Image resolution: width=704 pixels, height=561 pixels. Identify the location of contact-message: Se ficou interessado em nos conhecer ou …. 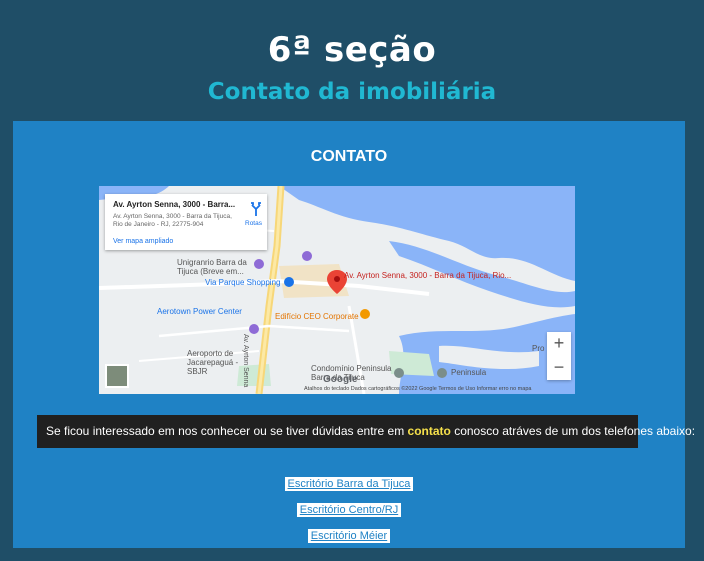
(366, 431).